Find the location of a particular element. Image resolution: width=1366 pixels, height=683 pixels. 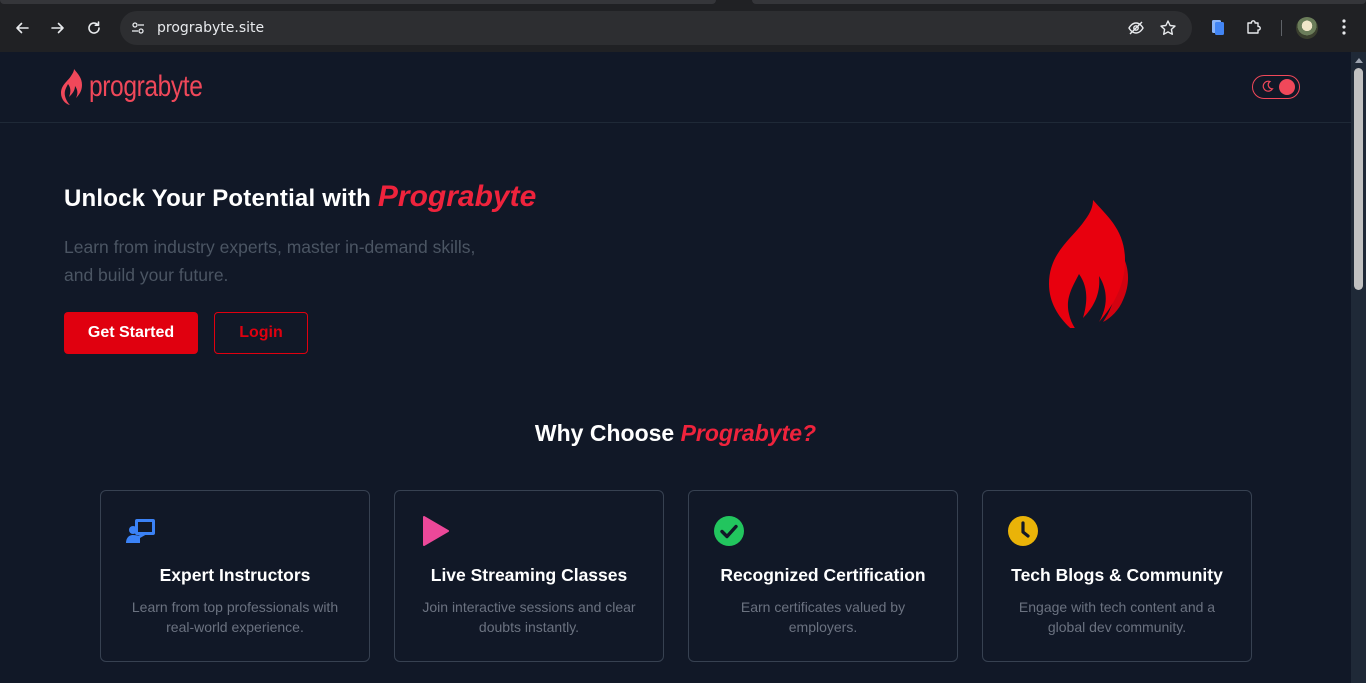

instructor-icon is located at coordinates (141, 531).